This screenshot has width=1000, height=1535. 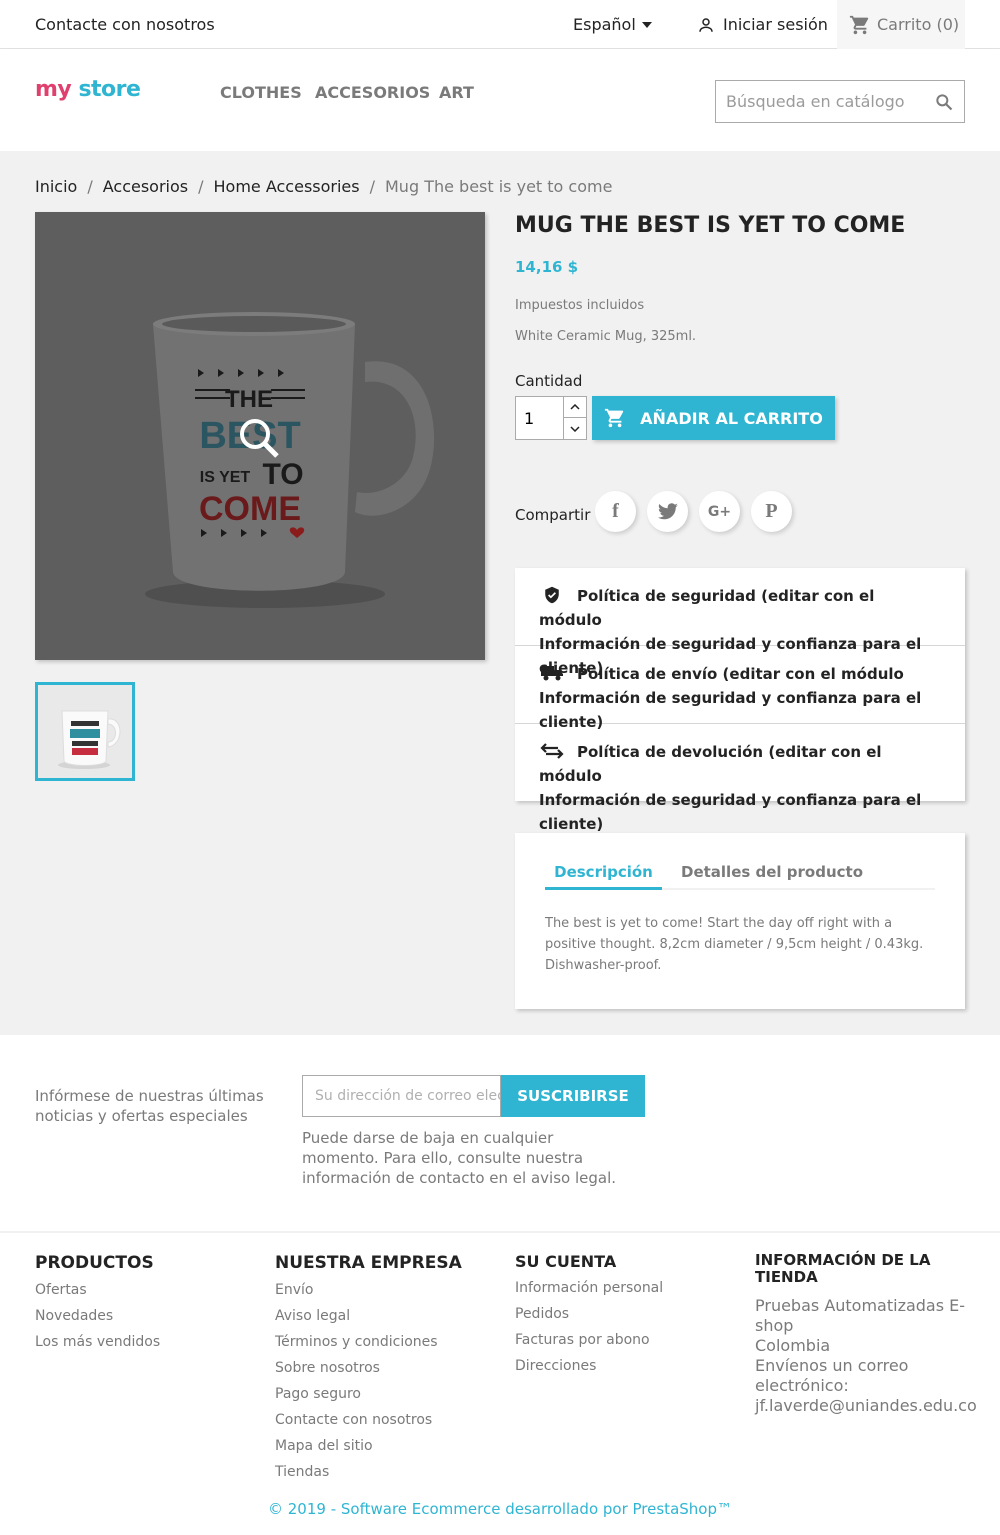 I want to click on googleplus-icon: G+, so click(x=719, y=511).